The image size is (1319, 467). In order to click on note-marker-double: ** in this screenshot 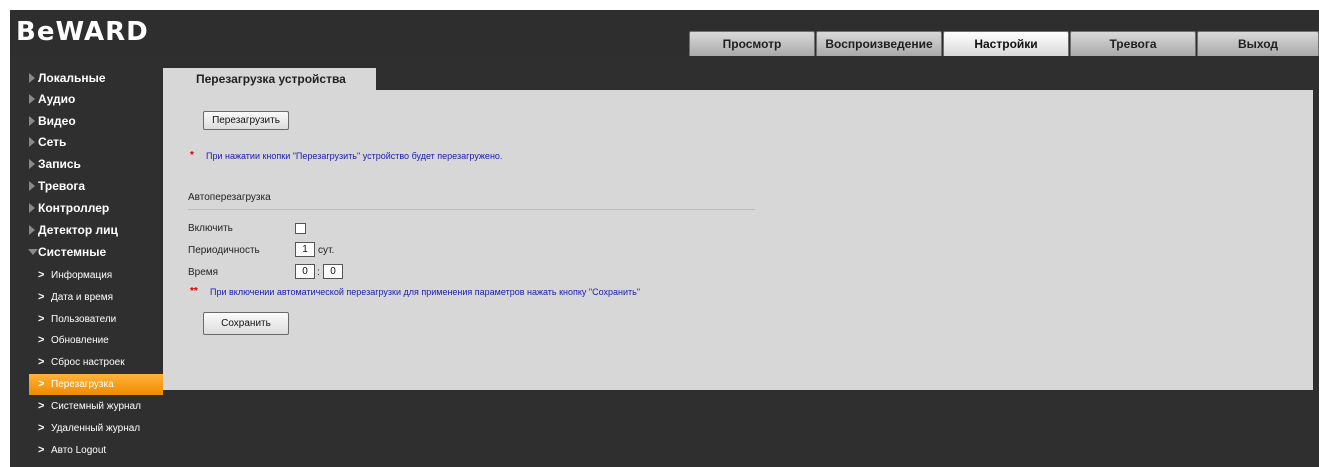, I will do `click(194, 291)`.